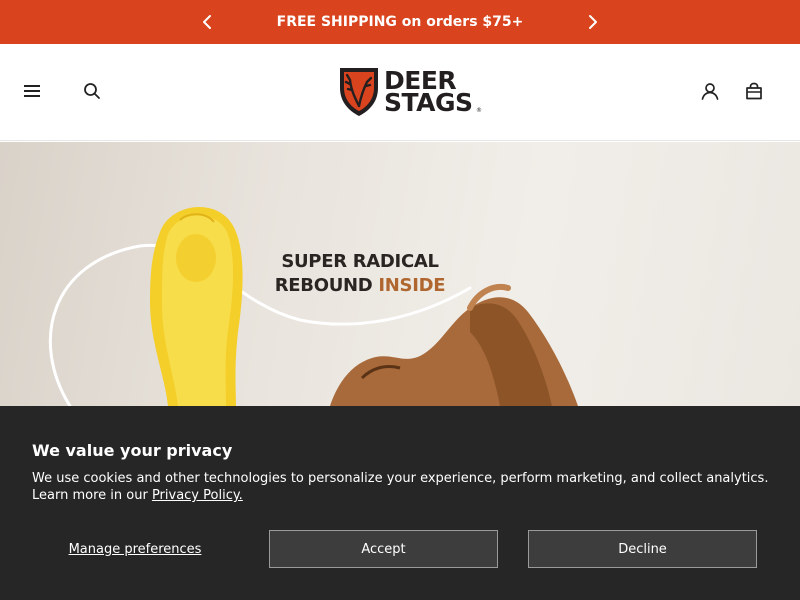  Describe the element at coordinates (135, 549) in the screenshot. I see `manage-preferences-link: Manage preferences` at that location.